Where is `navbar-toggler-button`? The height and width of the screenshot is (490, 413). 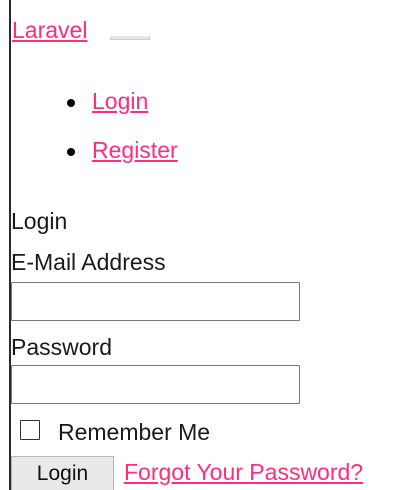 navbar-toggler-button is located at coordinates (130, 38).